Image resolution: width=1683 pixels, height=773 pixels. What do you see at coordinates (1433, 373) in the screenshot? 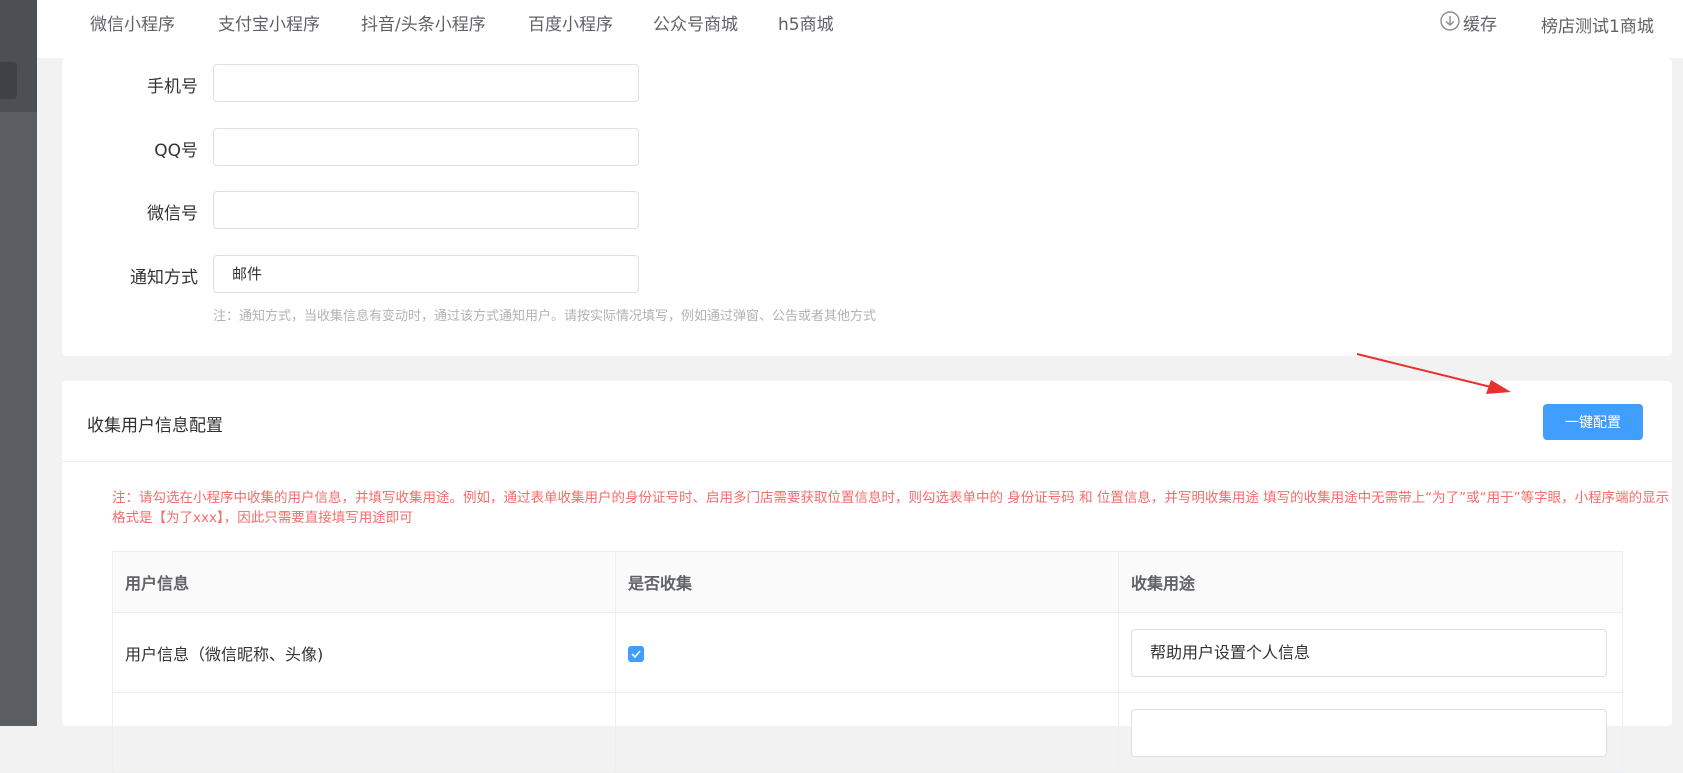
I see `red-arrow-annotation` at bounding box center [1433, 373].